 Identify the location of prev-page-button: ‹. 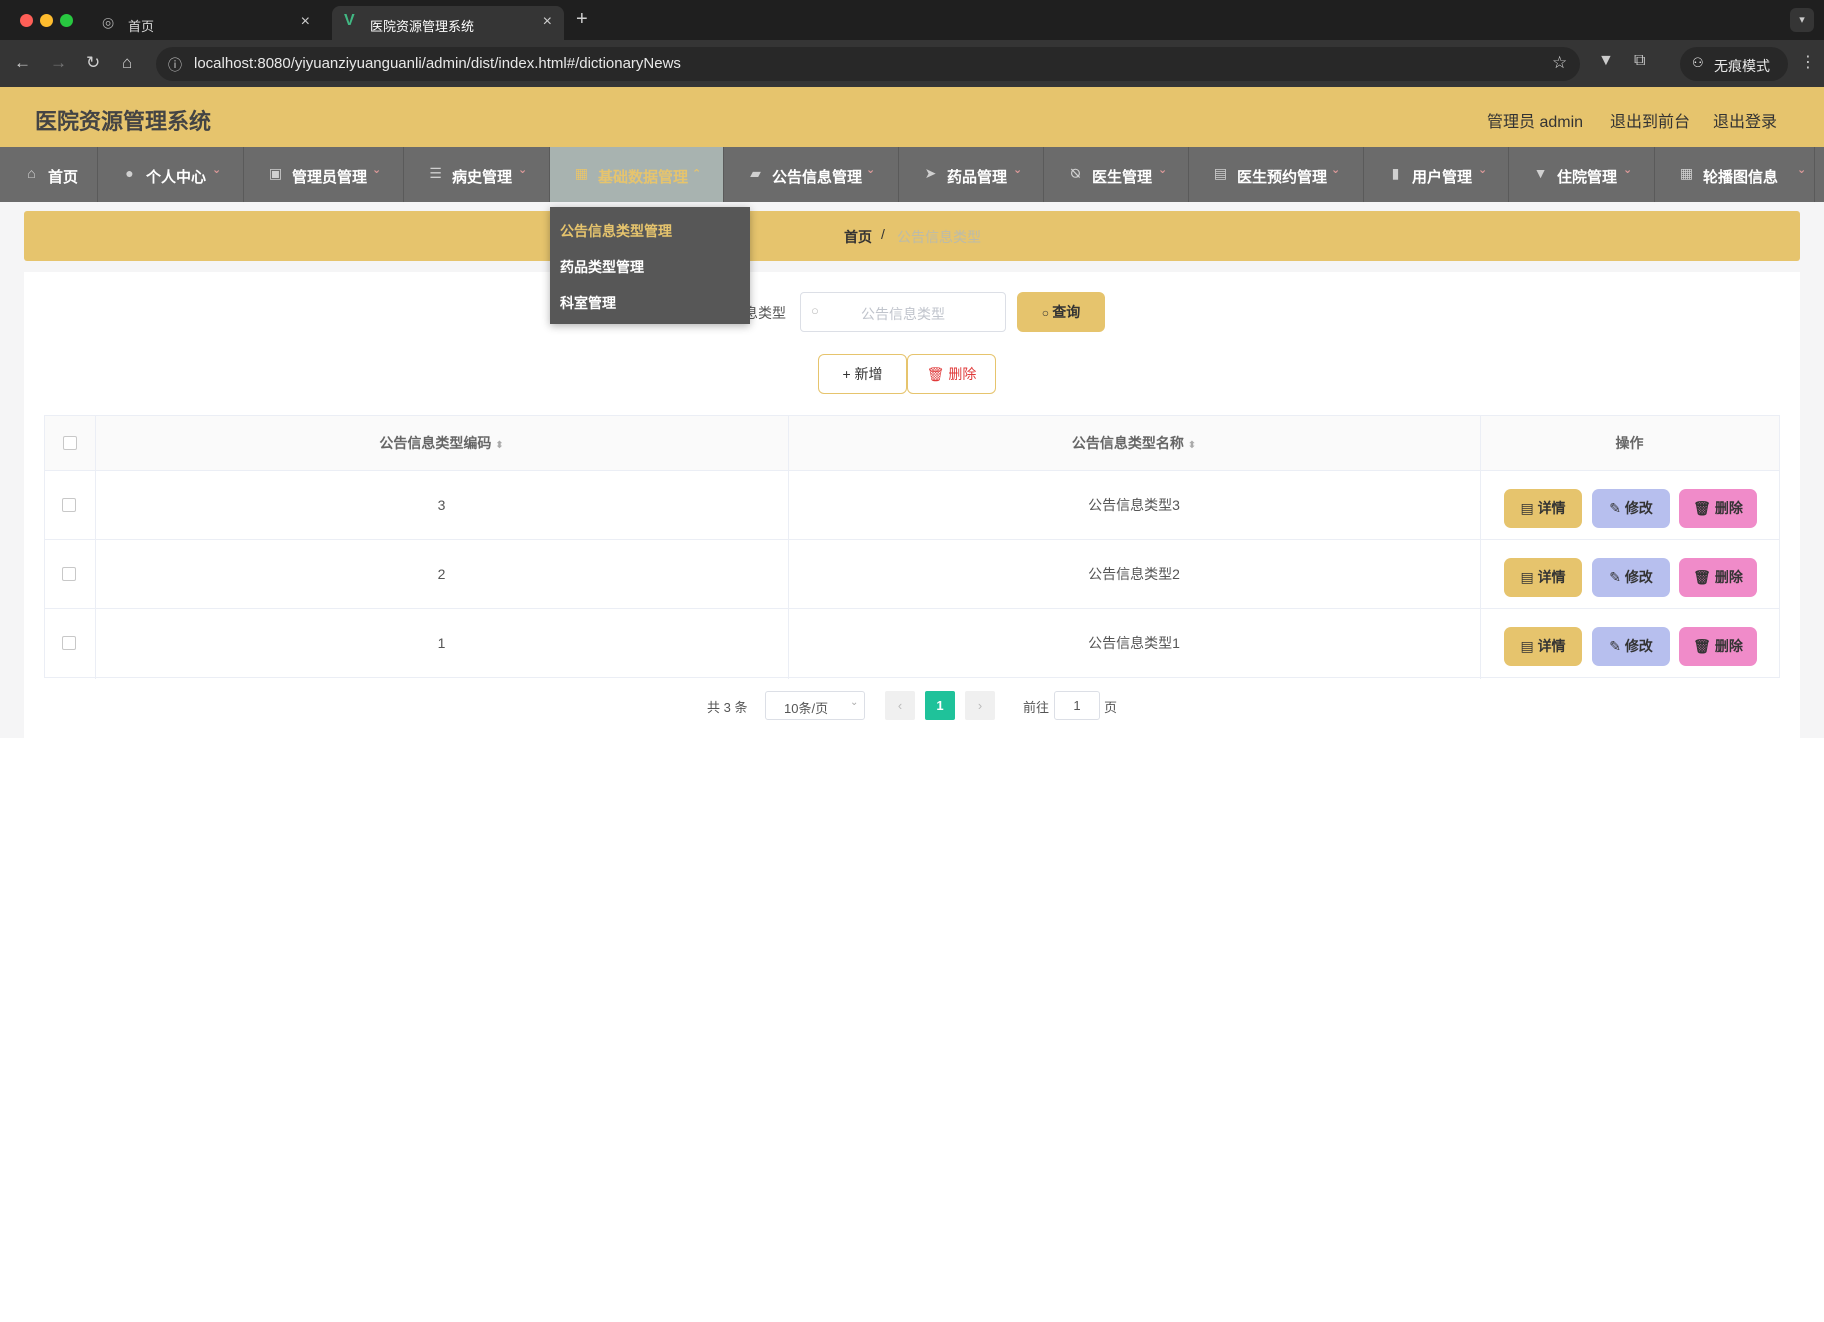
(900, 705).